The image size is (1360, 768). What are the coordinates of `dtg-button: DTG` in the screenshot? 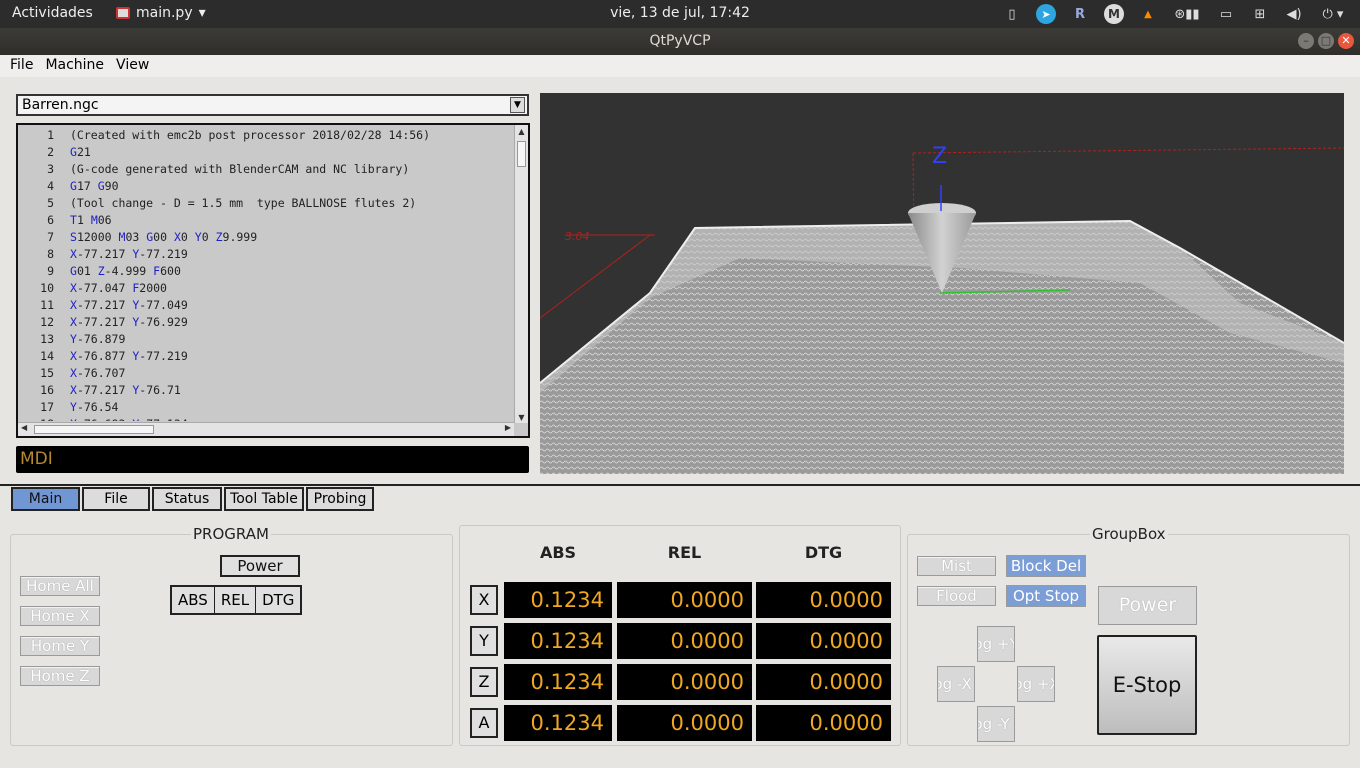 It's located at (278, 600).